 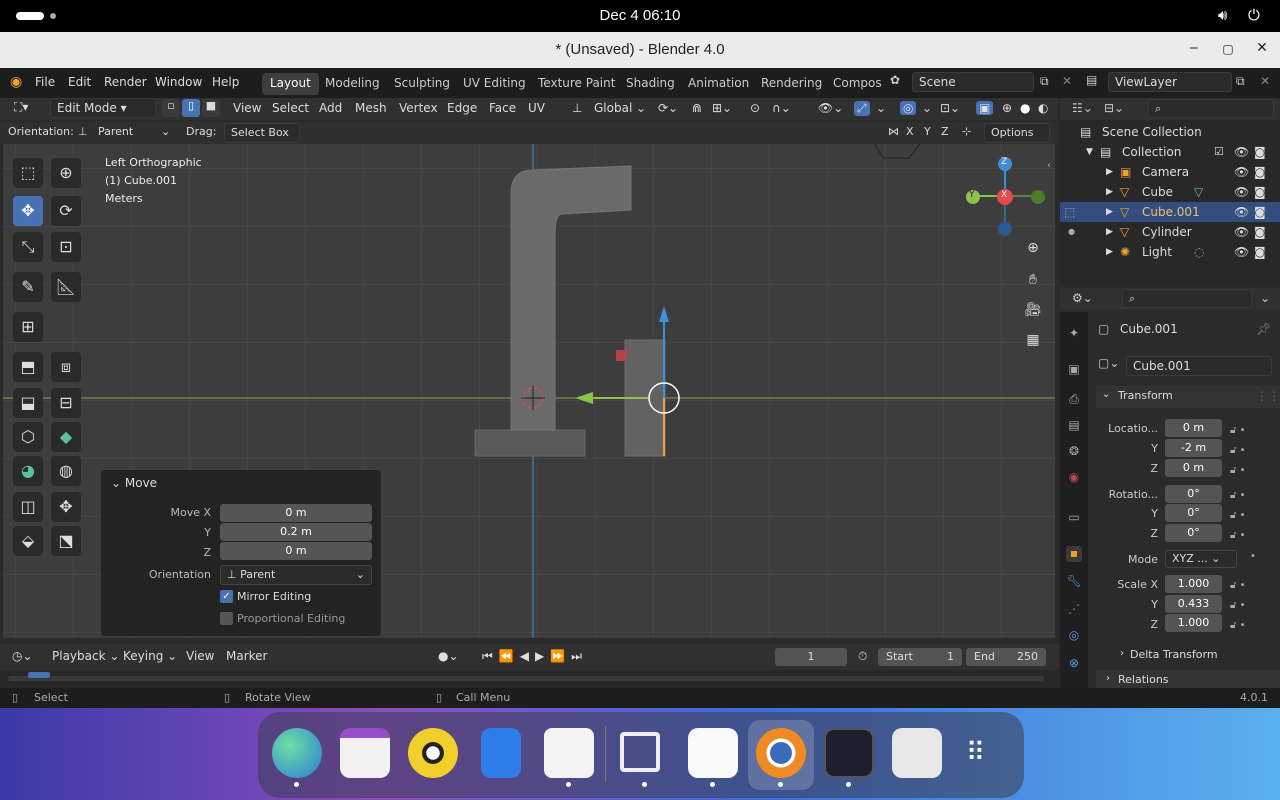 What do you see at coordinates (103, 108) in the screenshot?
I see `mode-selector: Edit Mode ▾` at bounding box center [103, 108].